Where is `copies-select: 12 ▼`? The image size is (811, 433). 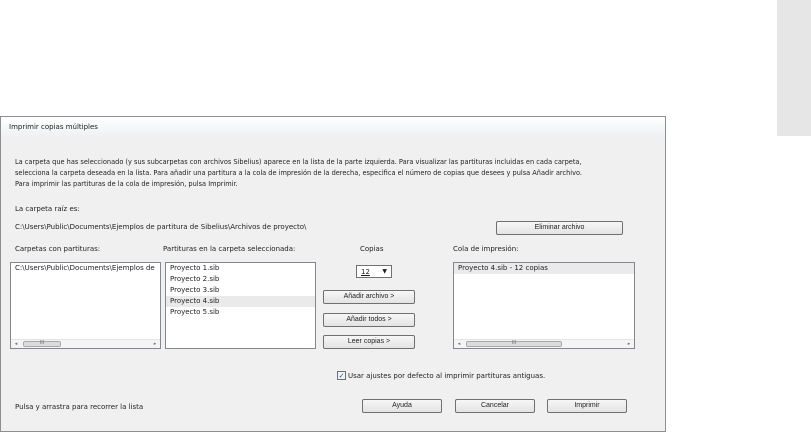
copies-select: 12 ▼ is located at coordinates (374, 271).